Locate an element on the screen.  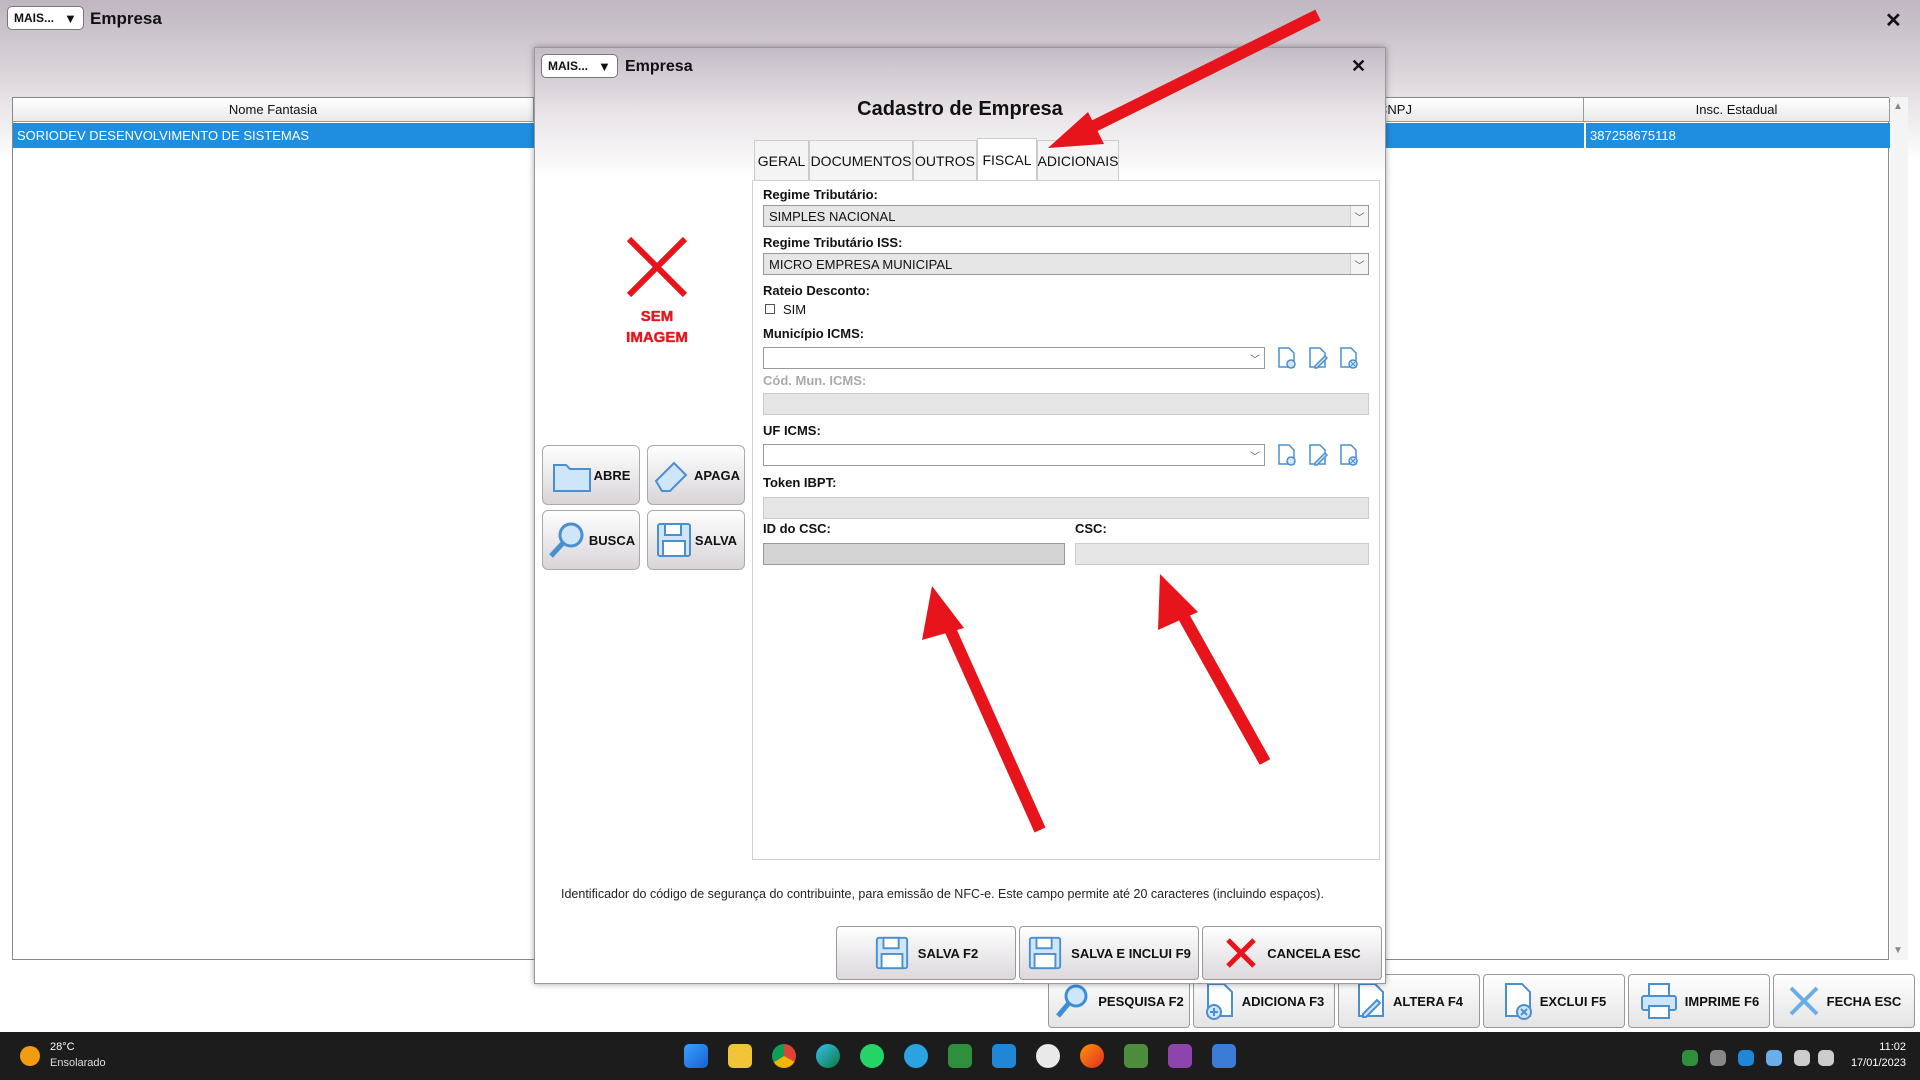
telegram-icon is located at coordinates (916, 1056).